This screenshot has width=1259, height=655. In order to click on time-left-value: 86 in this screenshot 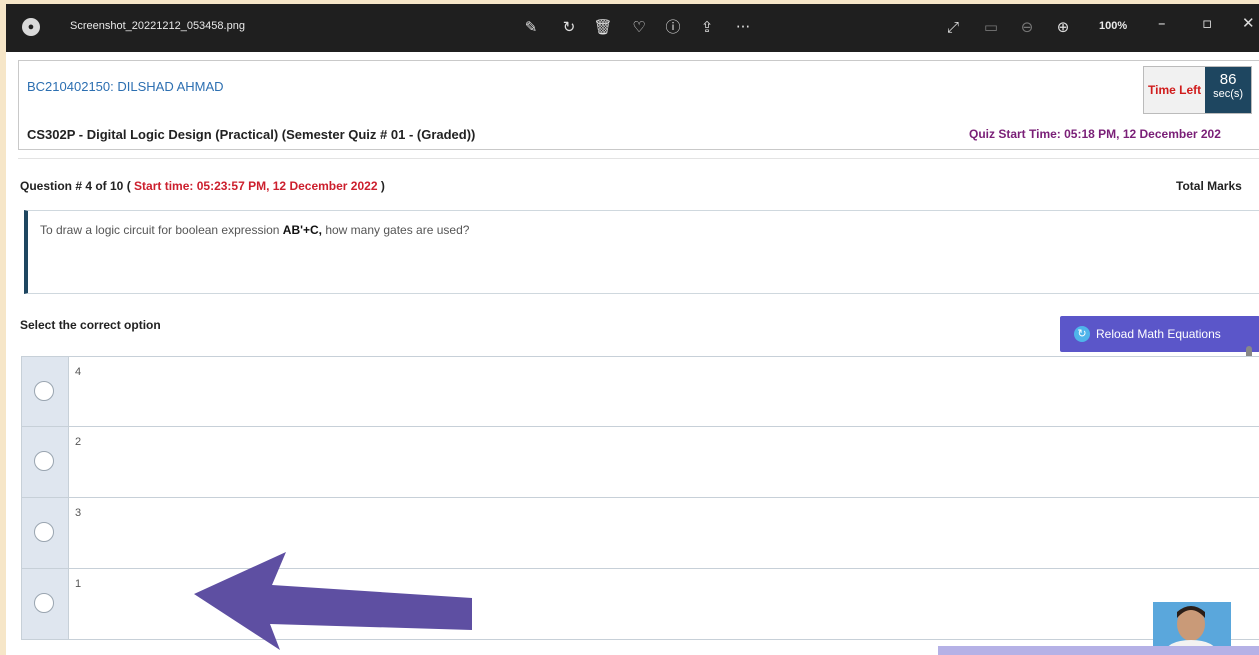, I will do `click(1228, 79)`.